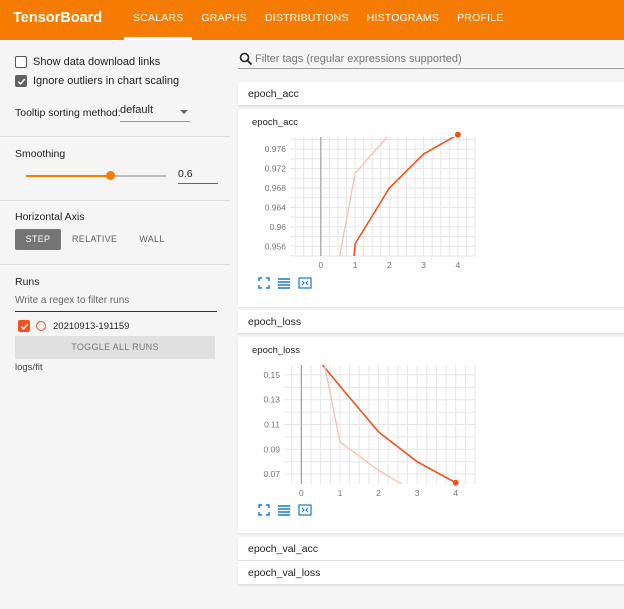 This screenshot has width=624, height=609. Describe the element at coordinates (273, 94) in the screenshot. I see `group-title: epoch_acc` at that location.